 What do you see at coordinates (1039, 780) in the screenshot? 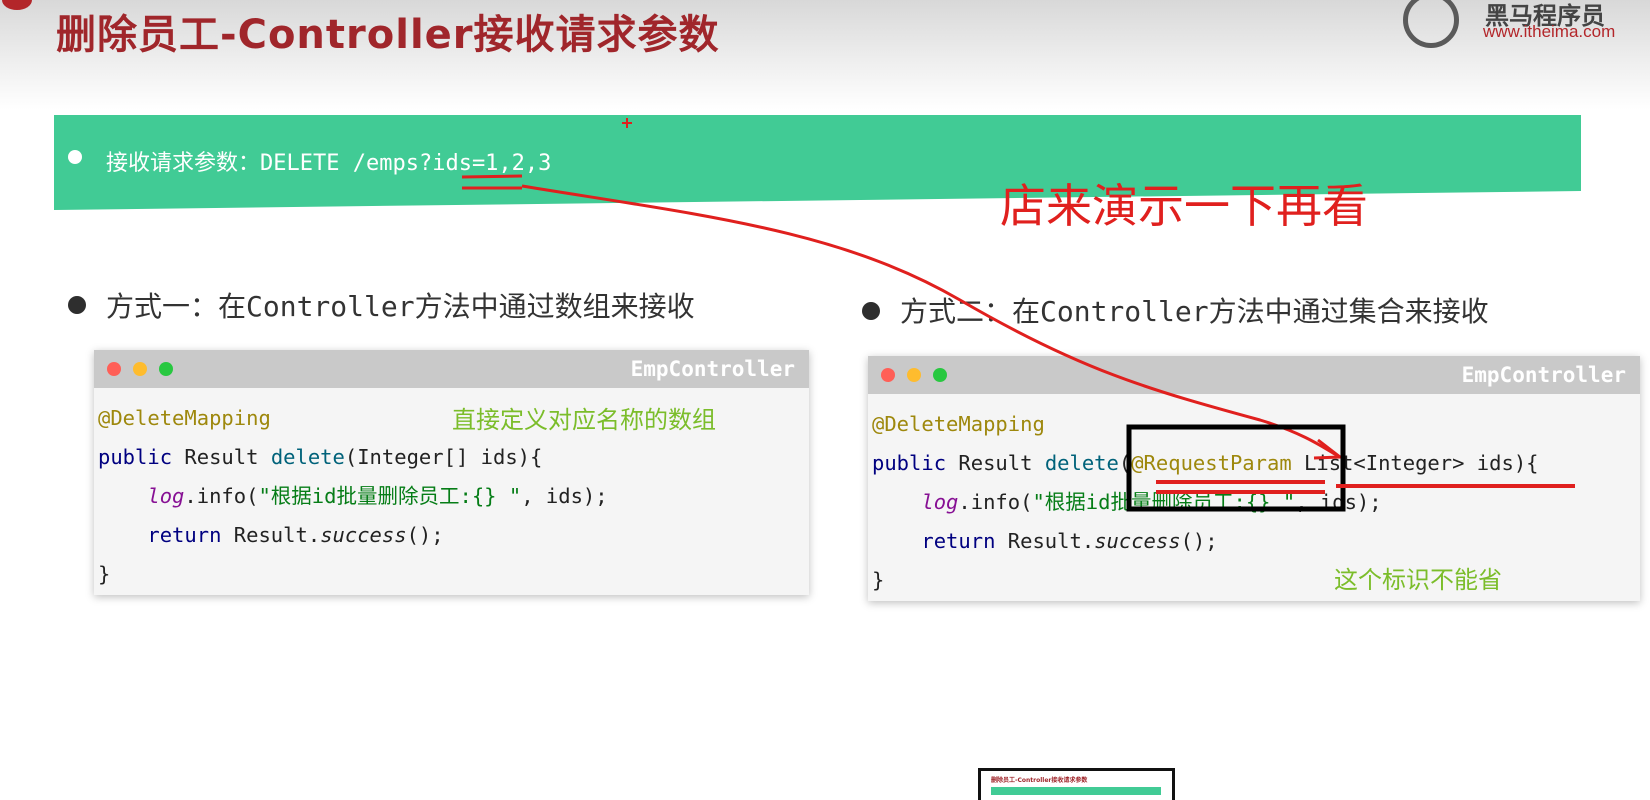
I see `thumbnail-title: 删除员工-Controller接收请求参数` at bounding box center [1039, 780].